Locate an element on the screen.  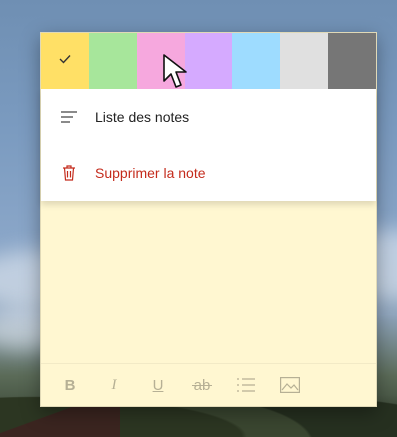
strike-line is located at coordinates (202, 385).